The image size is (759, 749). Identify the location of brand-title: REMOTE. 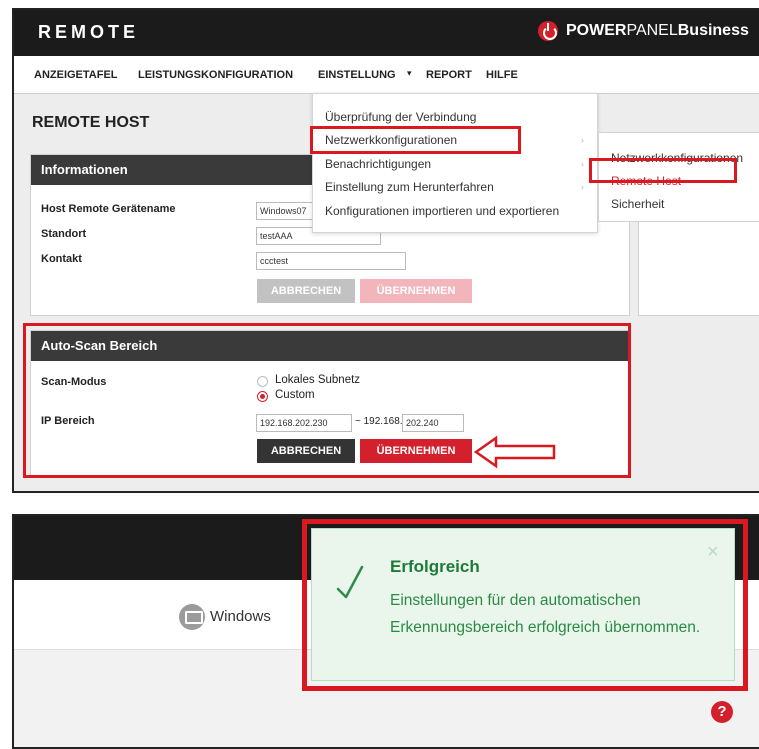
(89, 32).